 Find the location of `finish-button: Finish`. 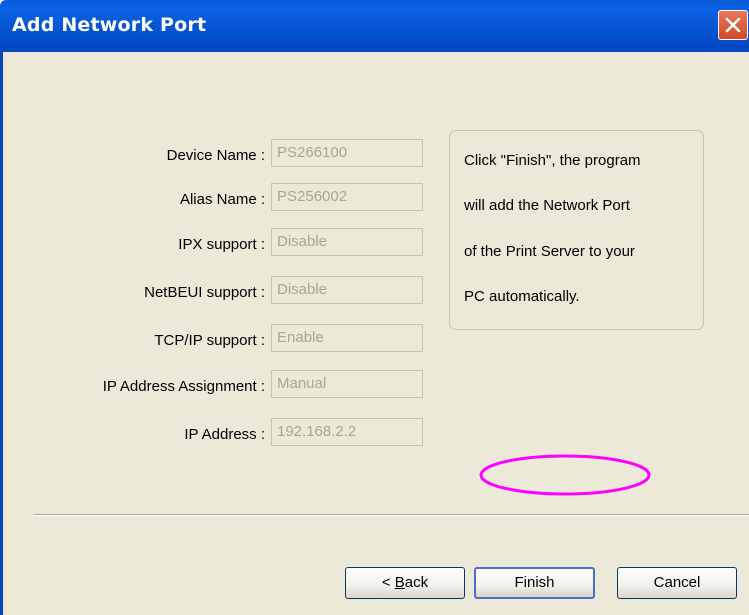

finish-button: Finish is located at coordinates (534, 583).